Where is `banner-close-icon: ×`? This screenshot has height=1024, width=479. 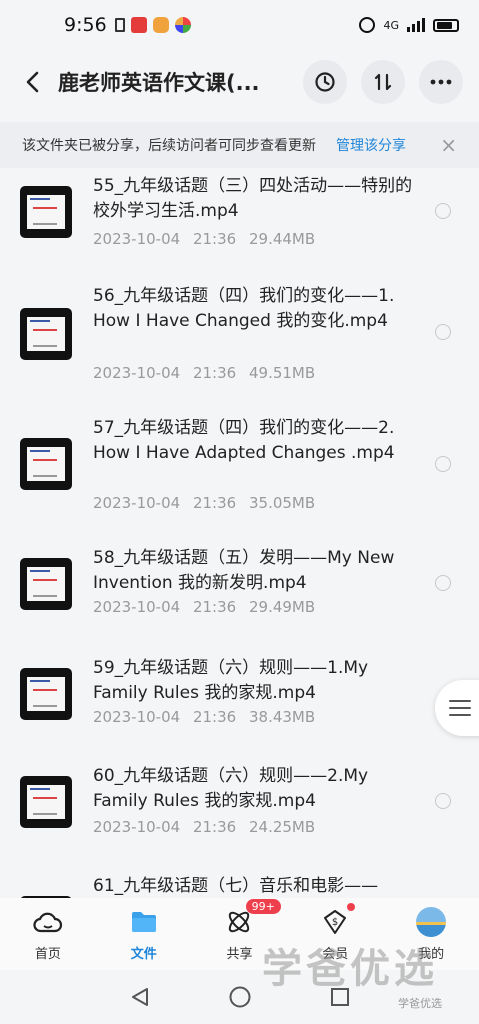 banner-close-icon: × is located at coordinates (448, 145).